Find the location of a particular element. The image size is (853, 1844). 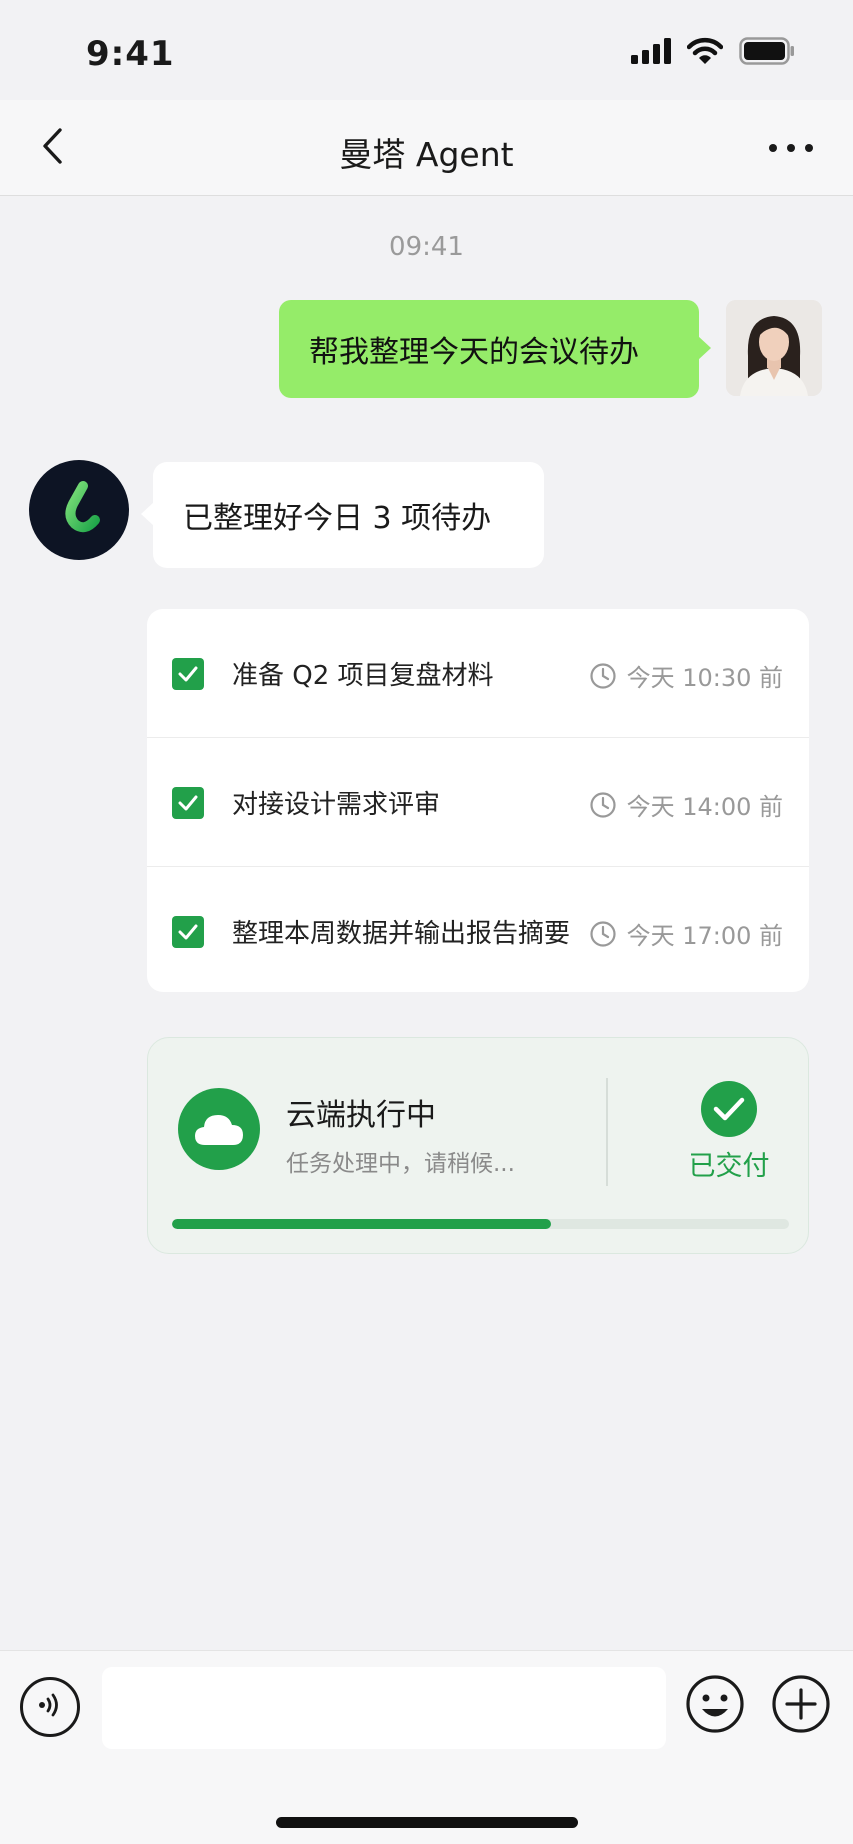

nav-bar: 曼塔 Agent is located at coordinates (426, 148).